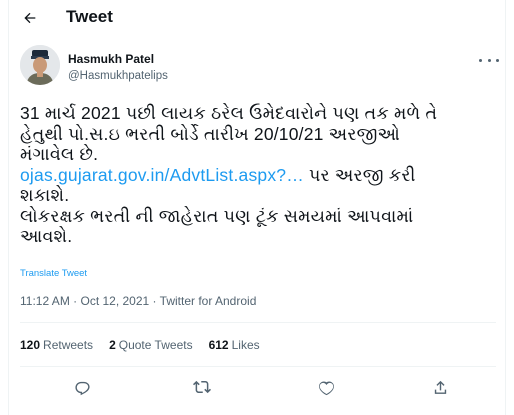 The height and width of the screenshot is (415, 514). Describe the element at coordinates (111, 59) in the screenshot. I see `author-name: Hasmukh Patel` at that location.